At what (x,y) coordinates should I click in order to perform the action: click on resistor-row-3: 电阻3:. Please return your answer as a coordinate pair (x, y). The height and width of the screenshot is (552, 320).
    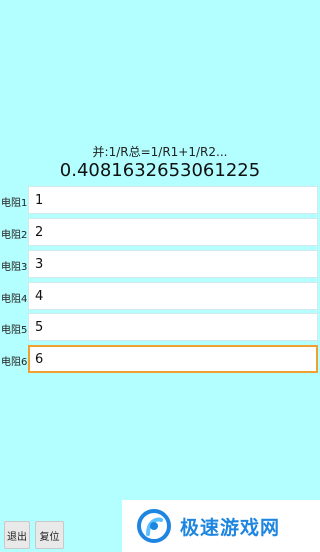
    Looking at the image, I should click on (160, 264).